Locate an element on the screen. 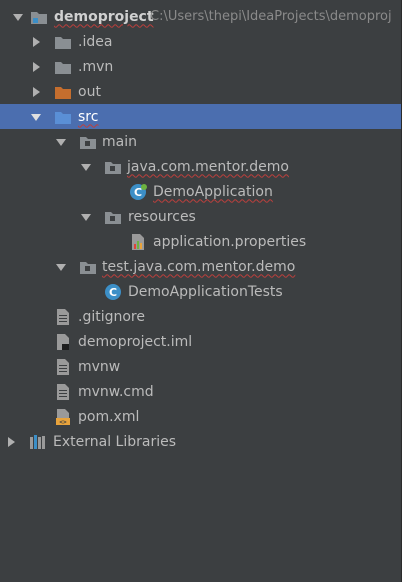 The height and width of the screenshot is (582, 402). tree-label-mvnw: mvnw is located at coordinates (99, 366).